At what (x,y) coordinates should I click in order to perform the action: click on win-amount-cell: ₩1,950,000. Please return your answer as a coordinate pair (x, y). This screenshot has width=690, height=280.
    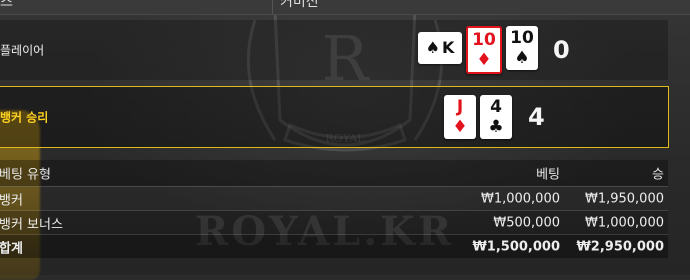
    Looking at the image, I should click on (624, 198).